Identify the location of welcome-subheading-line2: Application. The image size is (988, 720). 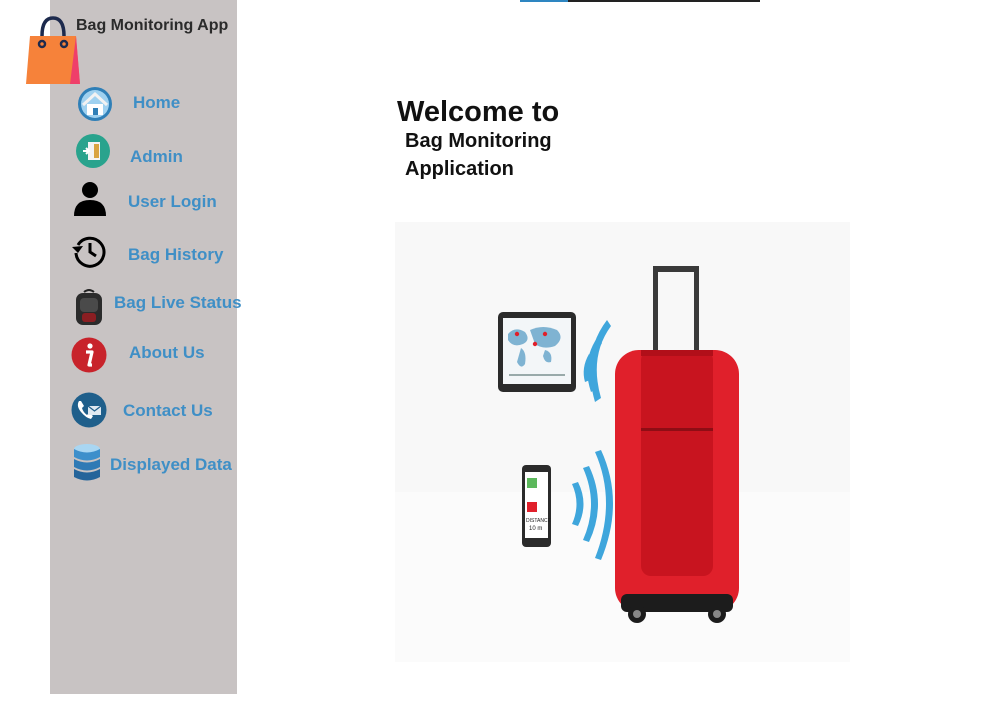
(459, 169).